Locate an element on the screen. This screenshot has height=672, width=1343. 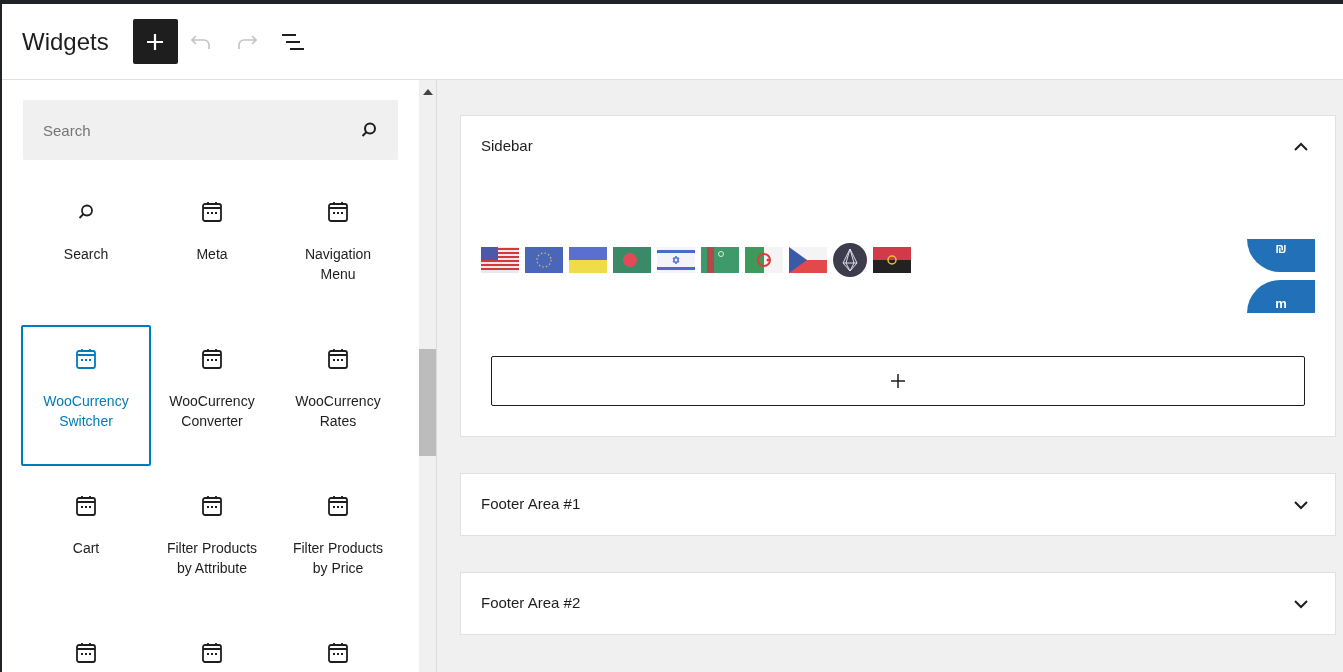
currency-tab: ₪ is located at coordinates (1281, 255).